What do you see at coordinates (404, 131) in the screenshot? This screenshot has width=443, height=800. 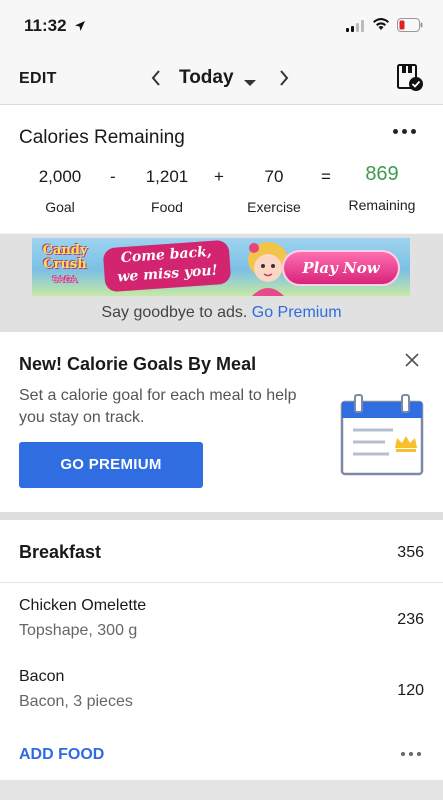 I see `more-options-icon` at bounding box center [404, 131].